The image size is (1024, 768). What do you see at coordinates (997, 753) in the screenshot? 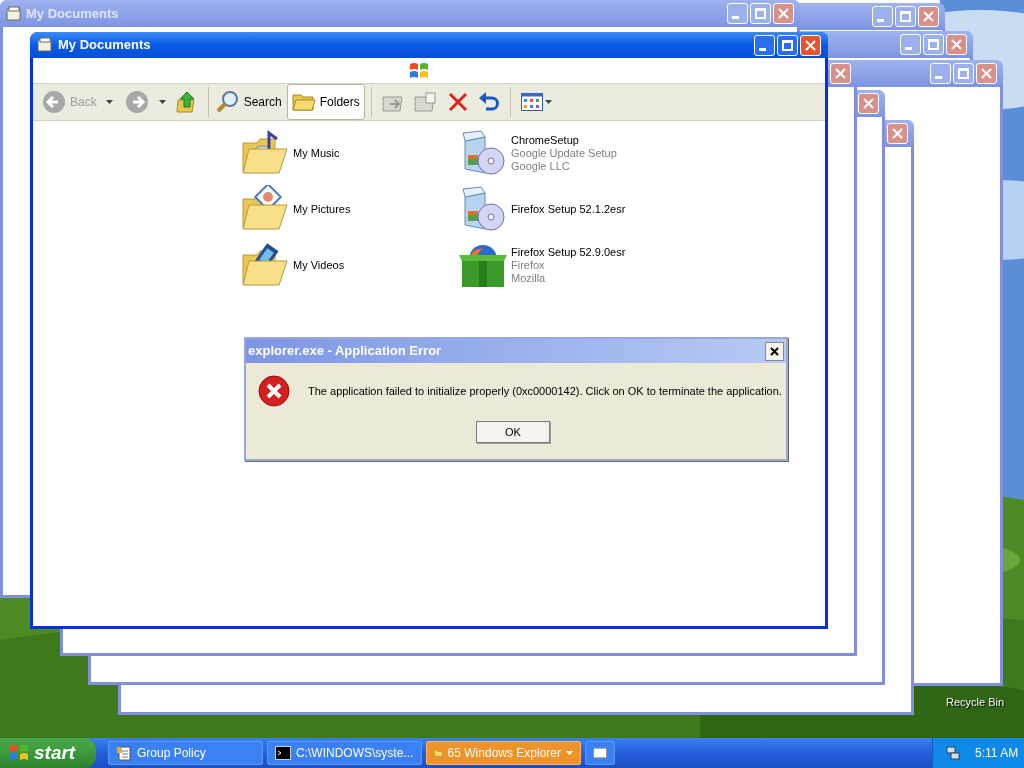
I see `clock: 5:11 AM` at bounding box center [997, 753].